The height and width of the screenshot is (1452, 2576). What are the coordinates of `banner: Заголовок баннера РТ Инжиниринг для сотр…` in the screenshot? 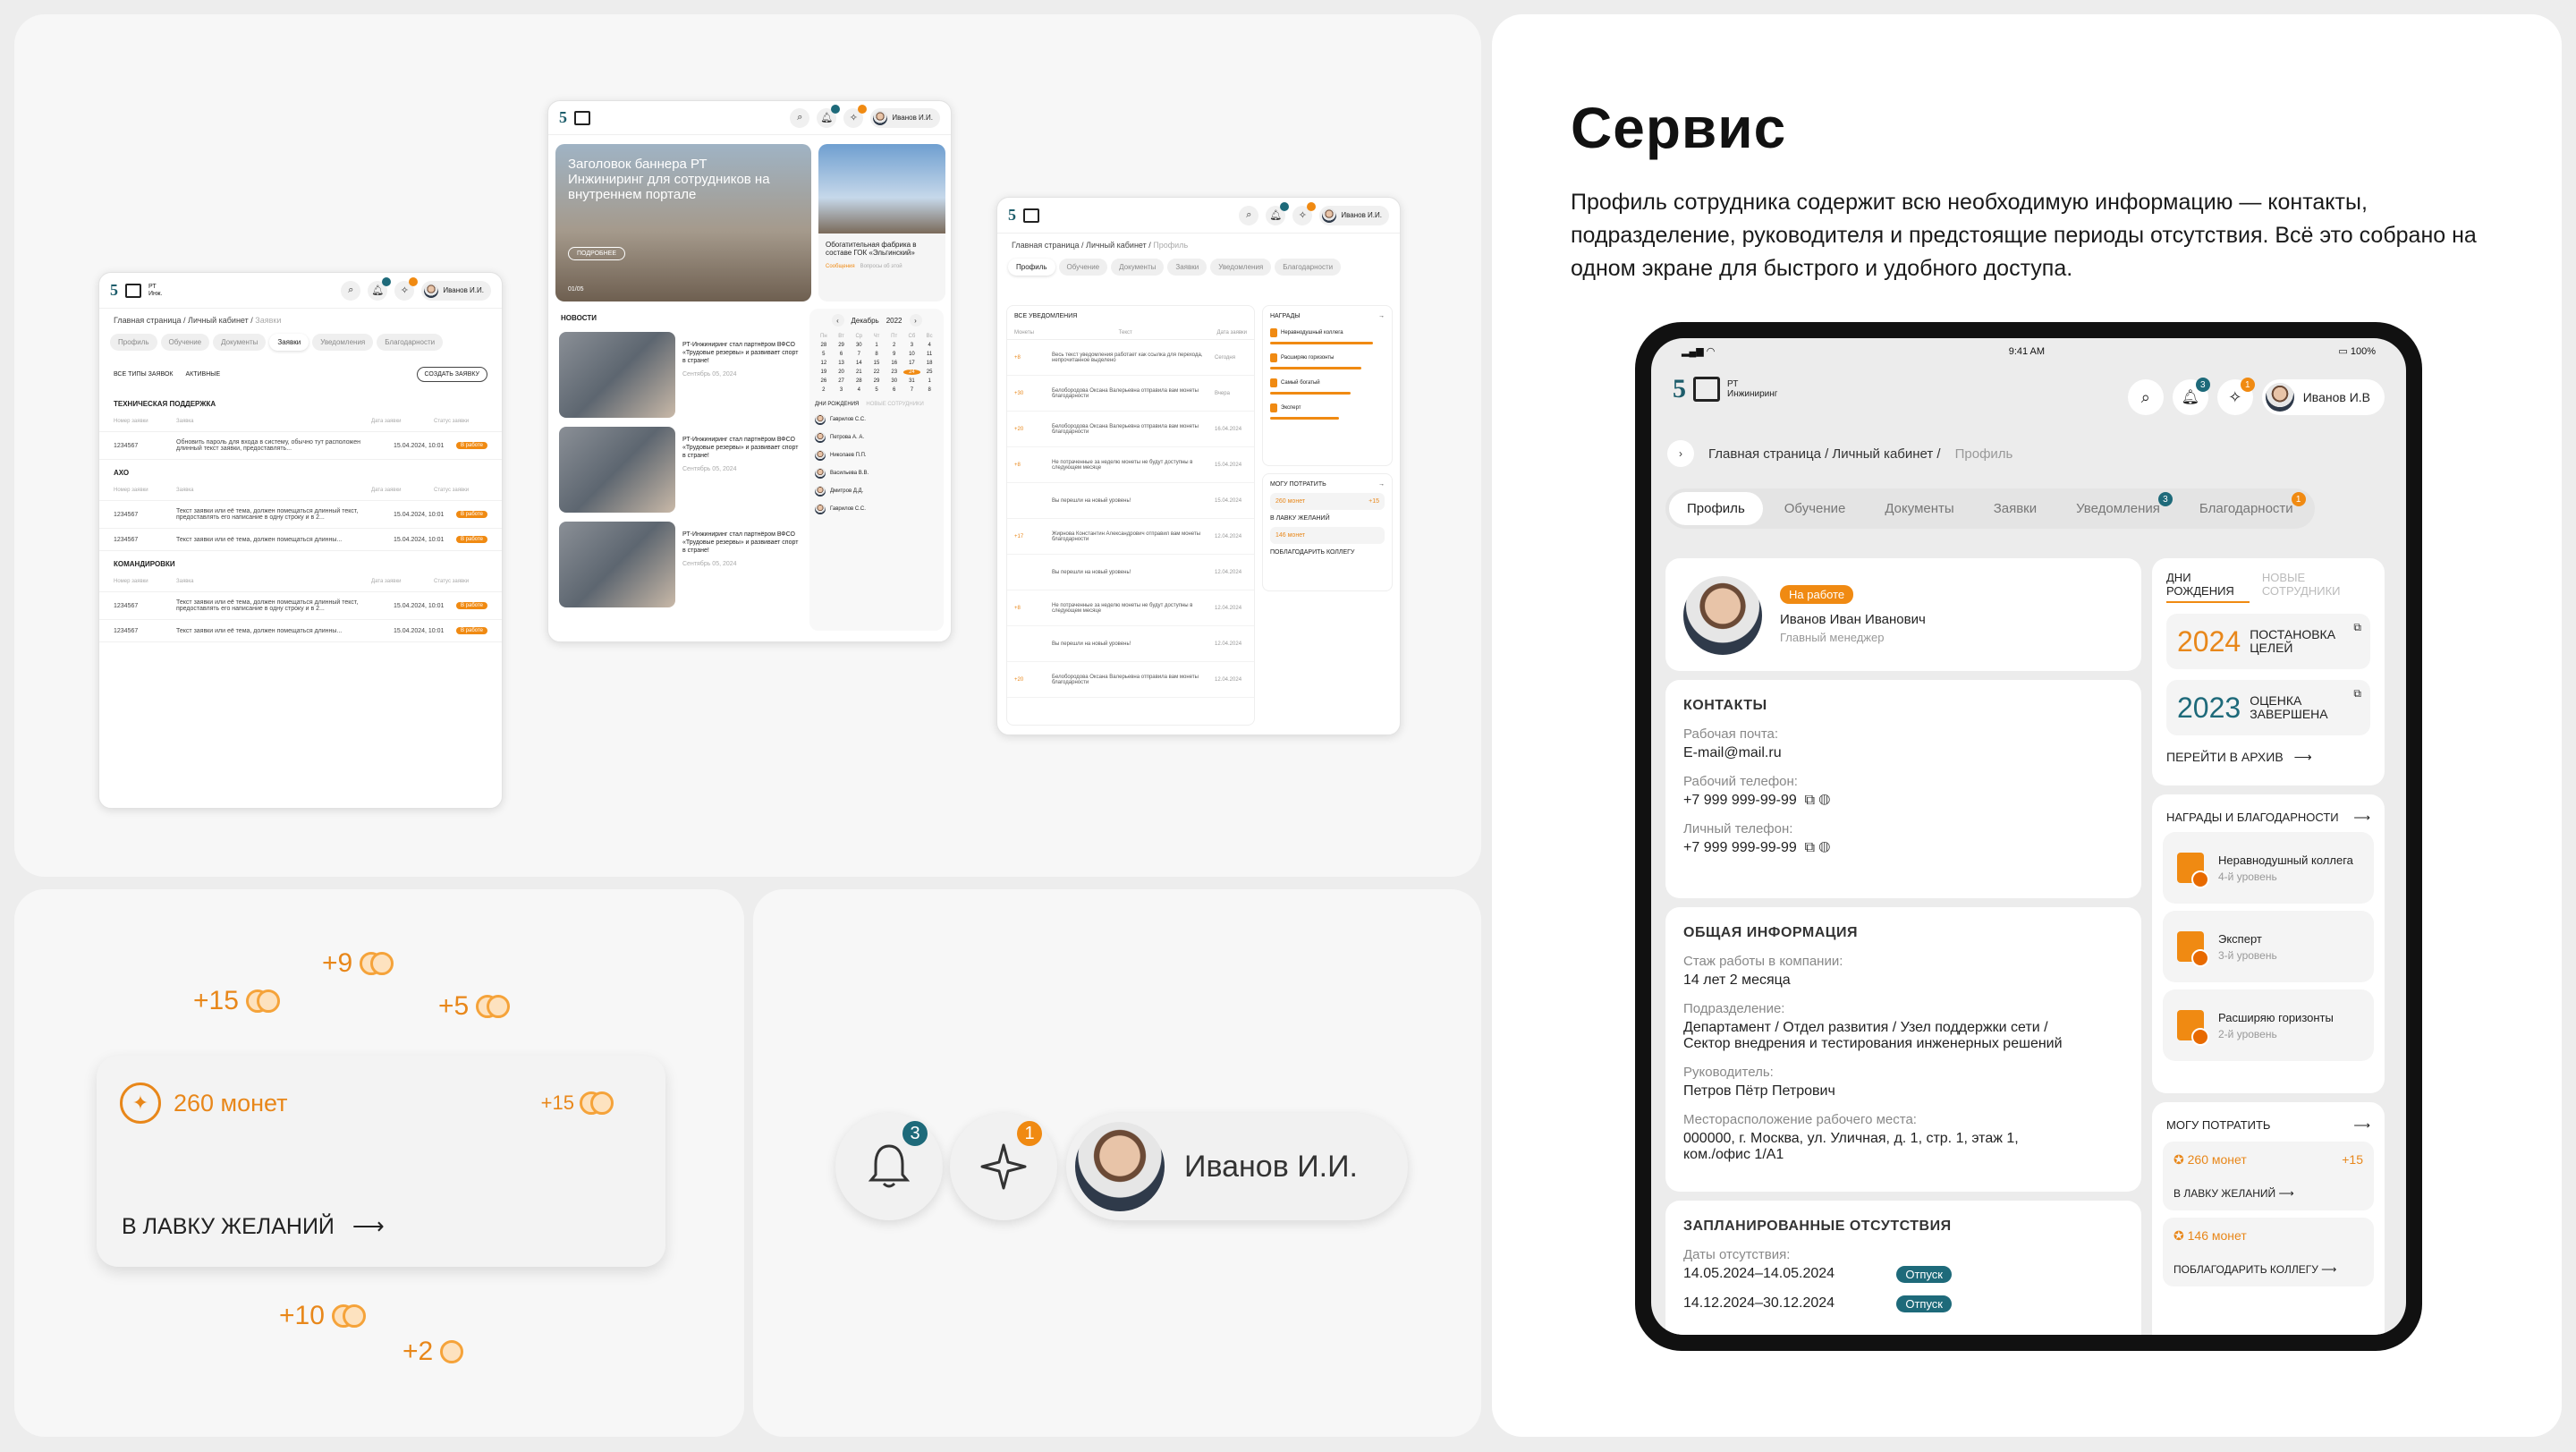 It's located at (683, 222).